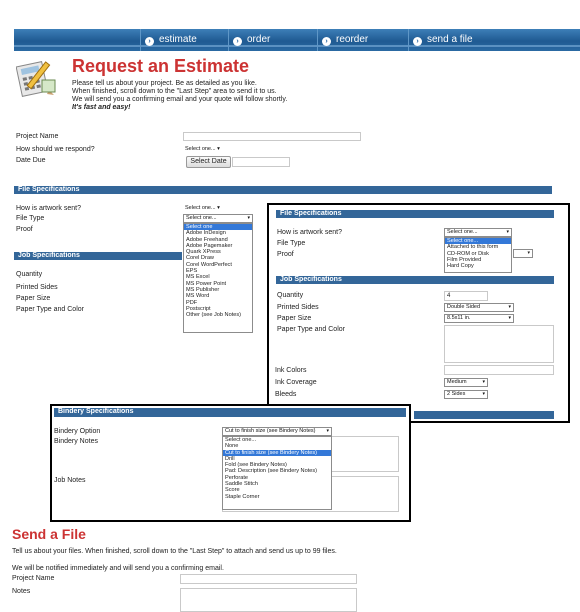 This screenshot has height=612, width=580. Describe the element at coordinates (49, 534) in the screenshot. I see `send-file-title: Send a File` at that location.